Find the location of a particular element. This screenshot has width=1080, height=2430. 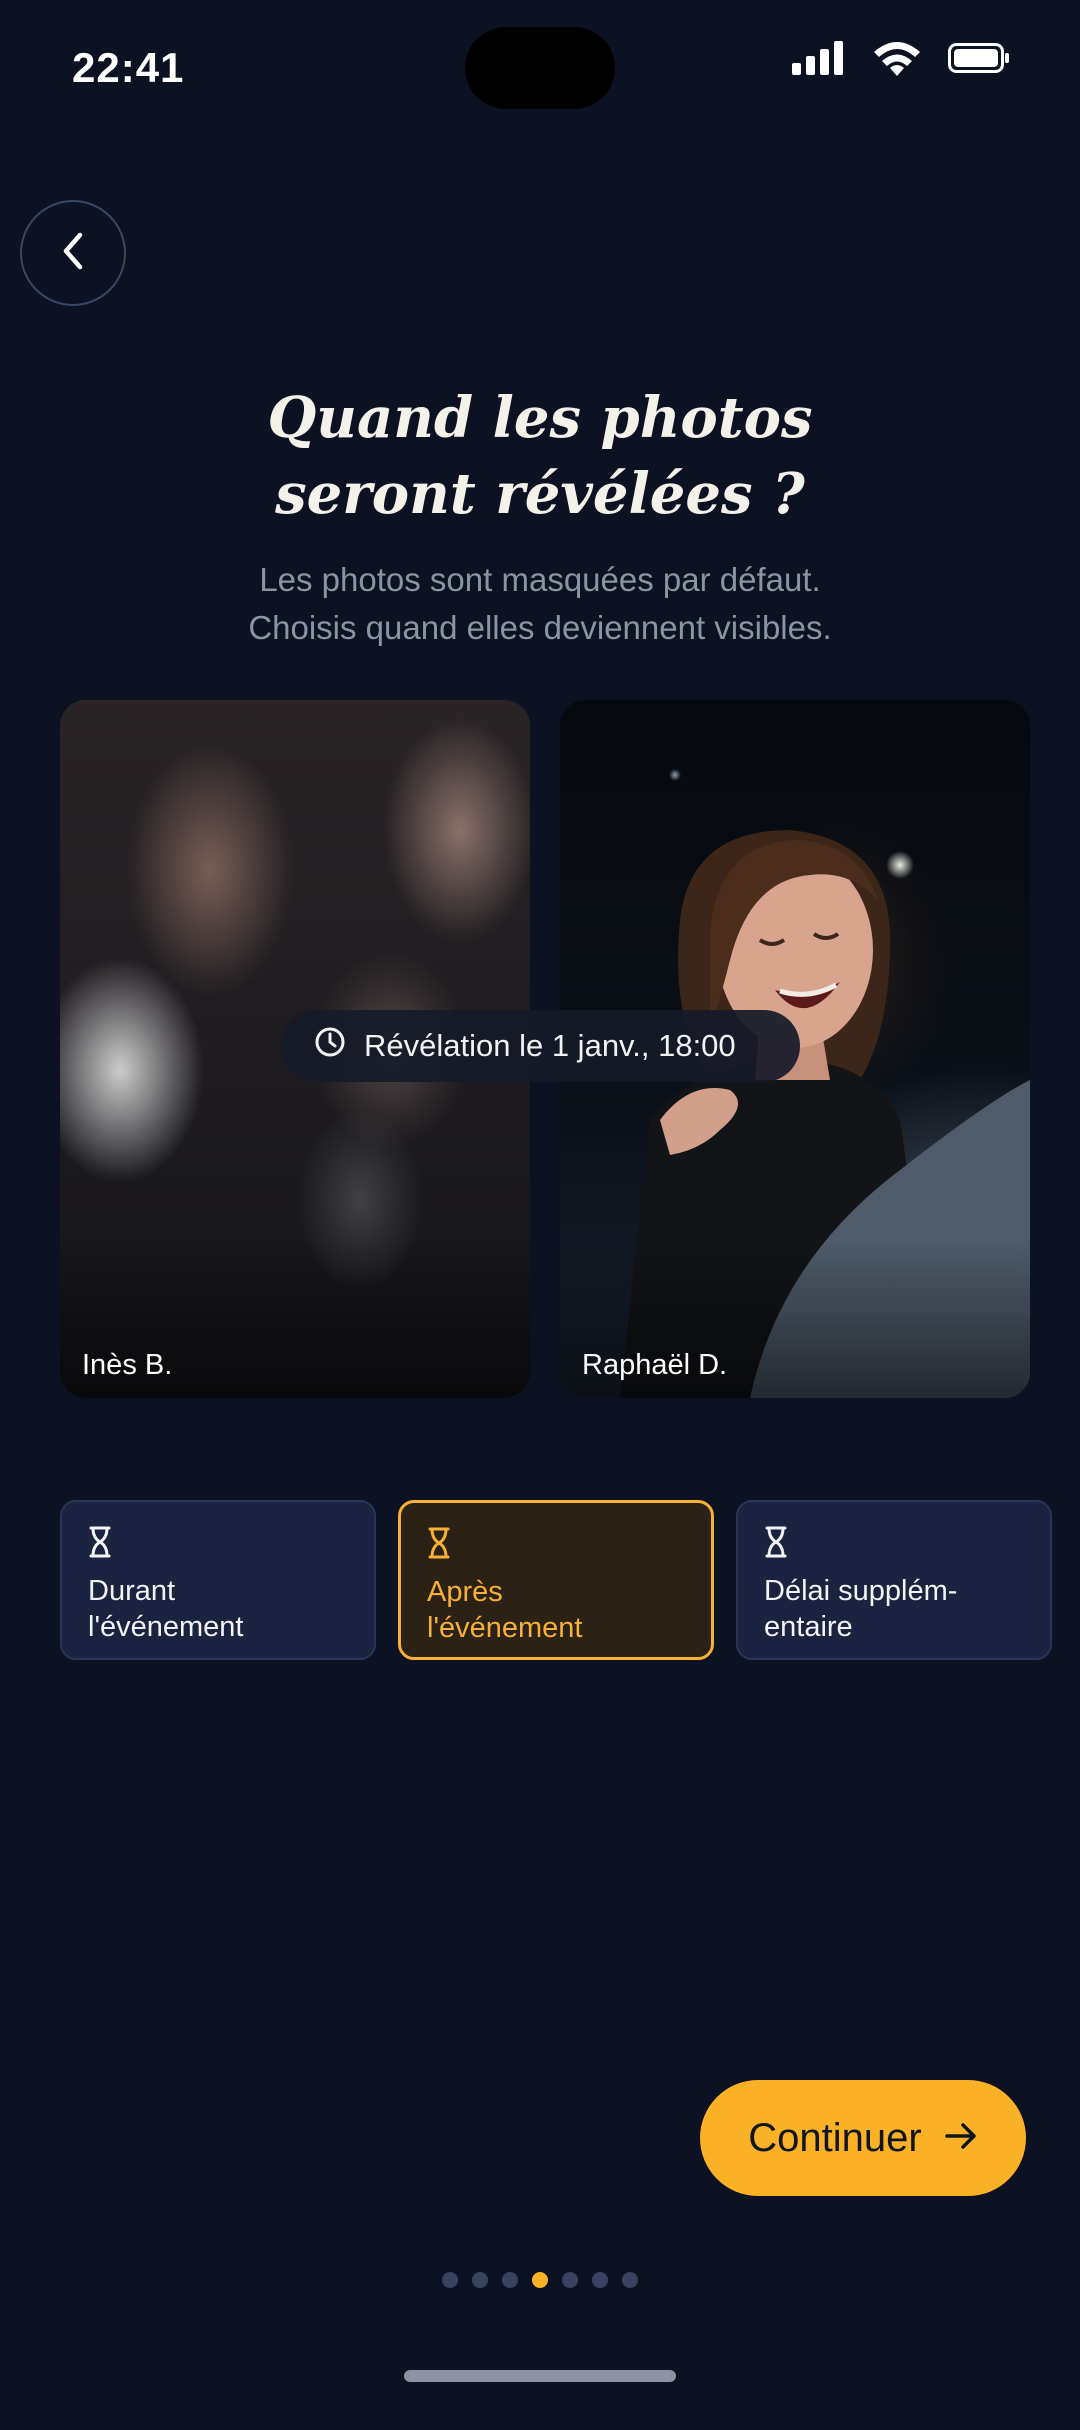

photo-author-name: Raphaël D. is located at coordinates (655, 1365).